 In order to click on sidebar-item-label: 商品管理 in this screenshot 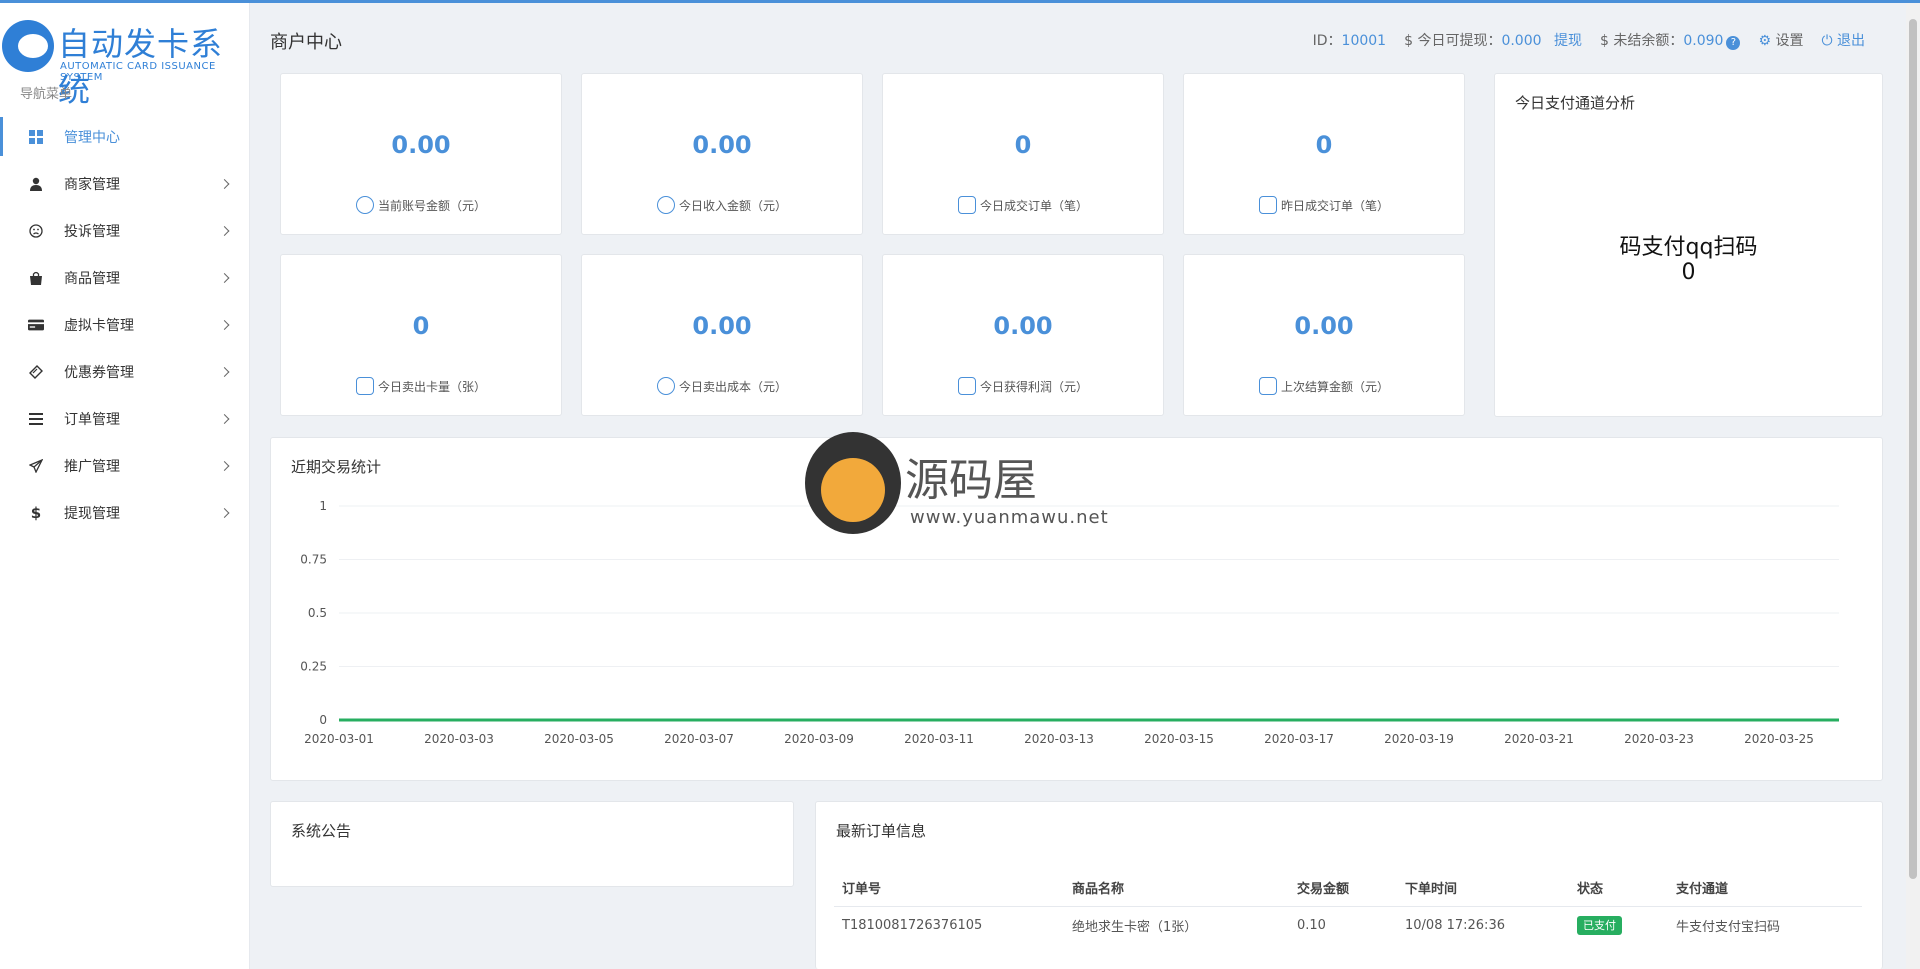, I will do `click(92, 278)`.